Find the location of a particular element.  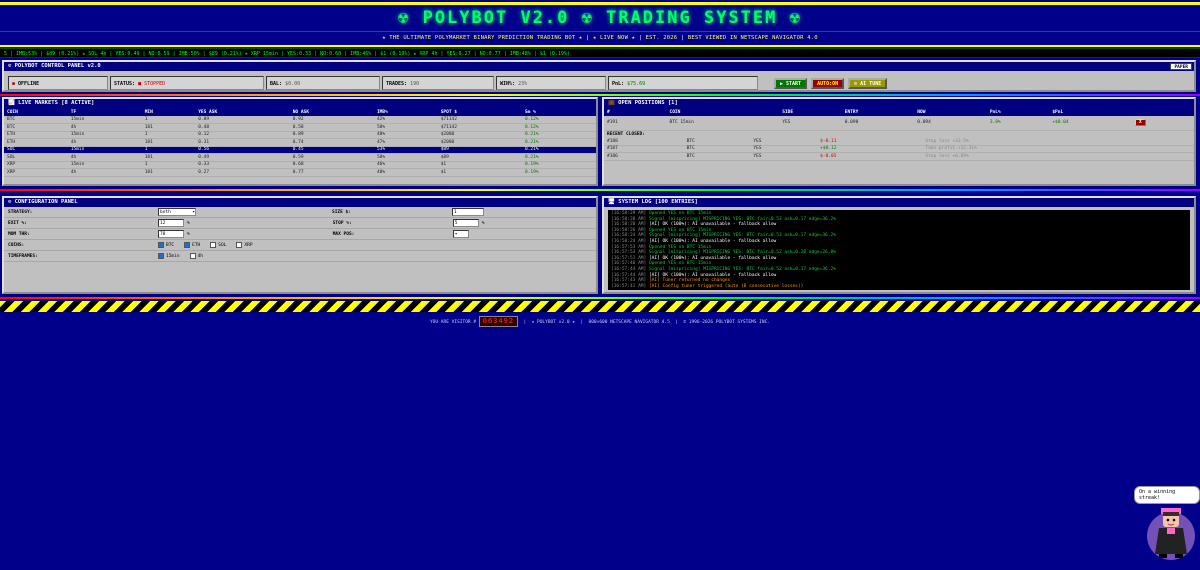

table-row: BTC 4h 181 0.48 0.58 50% $71142 0.12% is located at coordinates (300, 127).